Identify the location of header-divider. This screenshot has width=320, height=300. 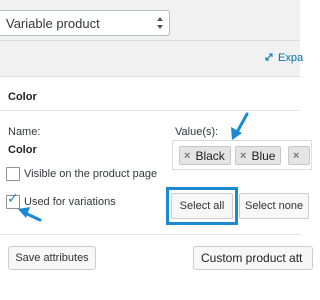
(150, 40).